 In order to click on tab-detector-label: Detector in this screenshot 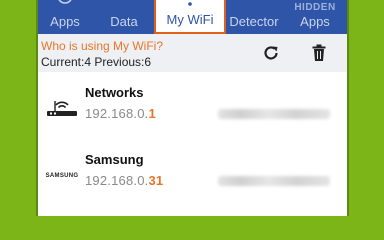, I will do `click(254, 21)`.